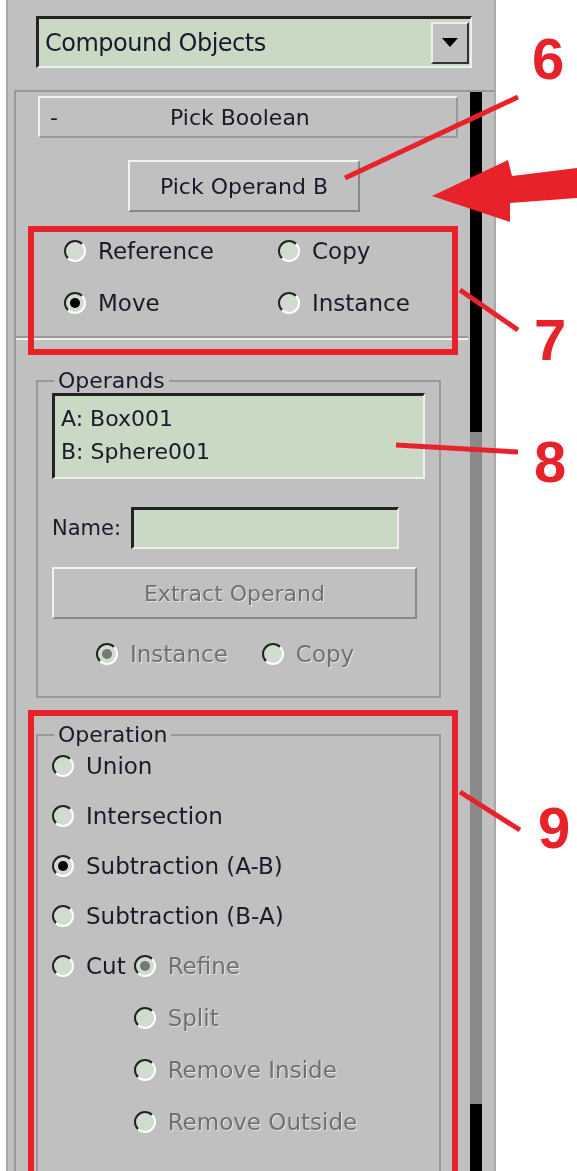  What do you see at coordinates (550, 461) in the screenshot?
I see `callout-number: 8` at bounding box center [550, 461].